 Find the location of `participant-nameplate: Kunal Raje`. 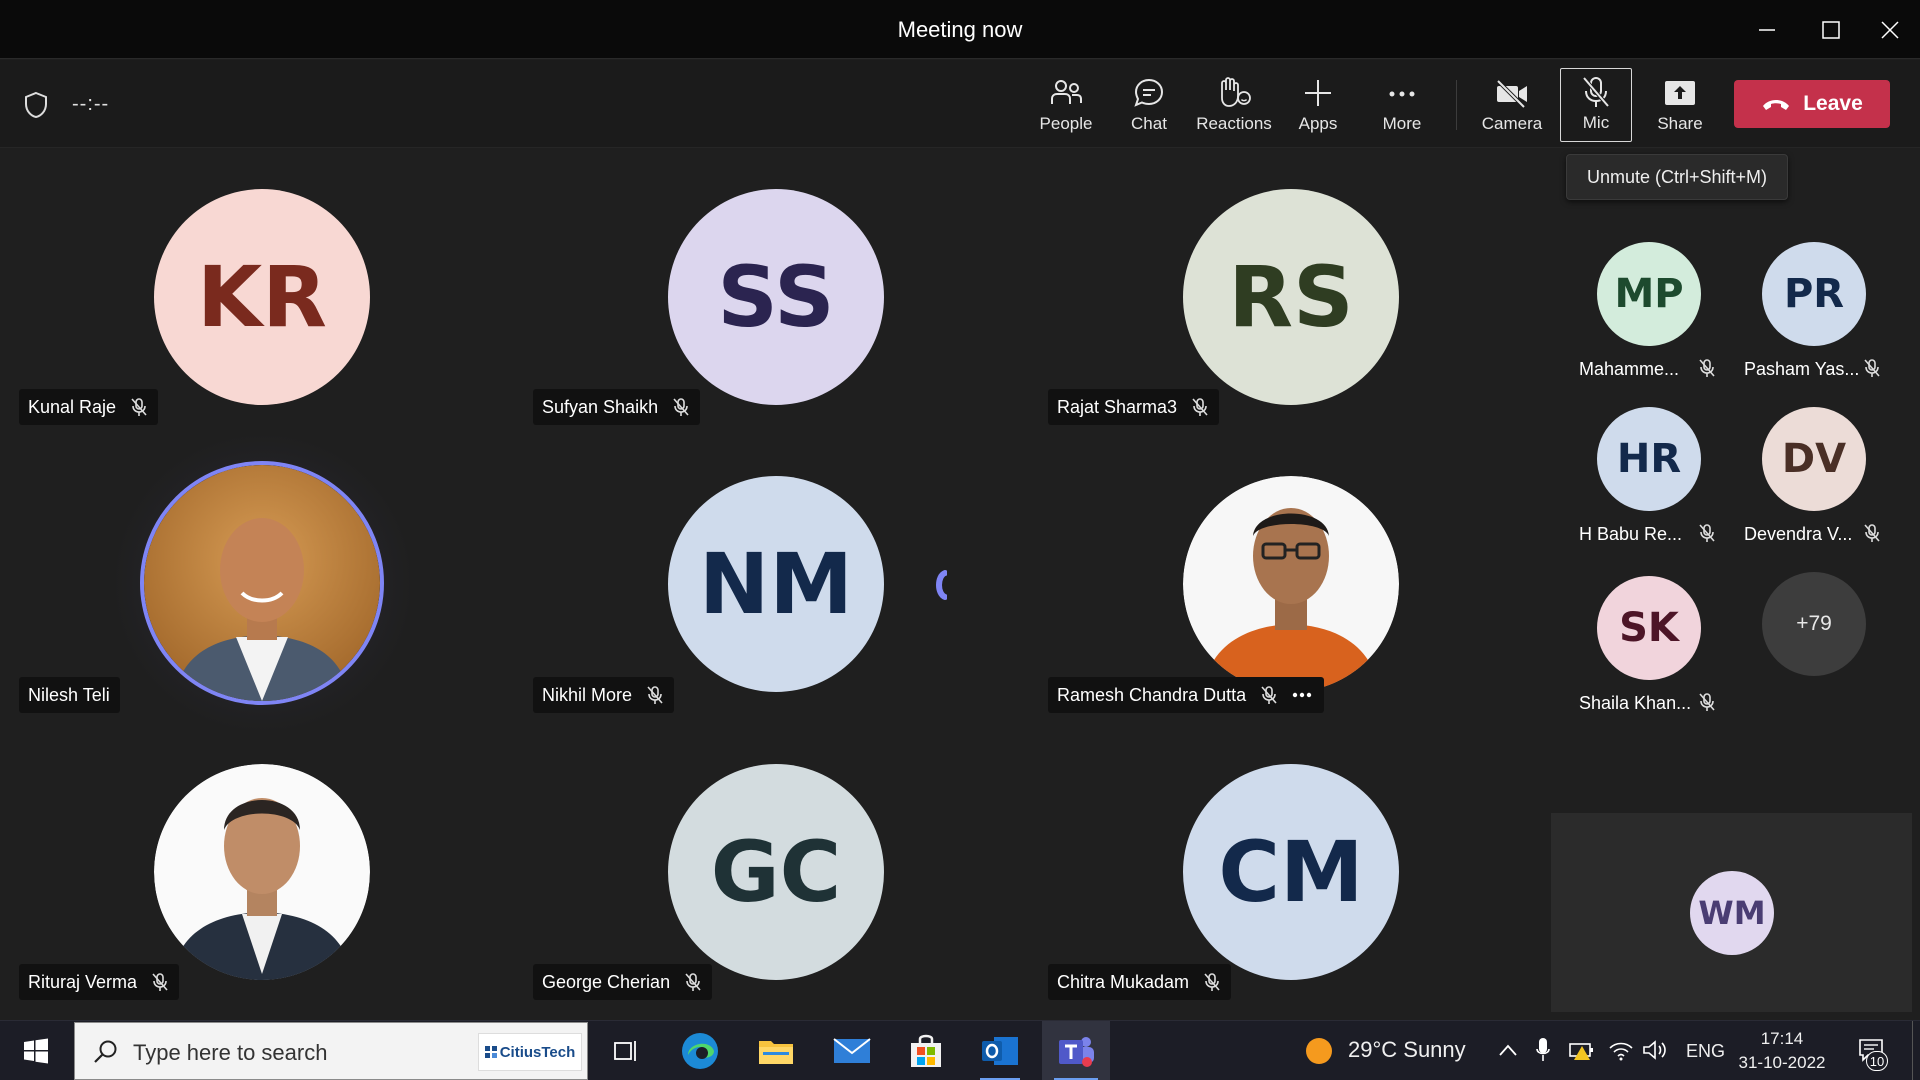

participant-nameplate: Kunal Raje is located at coordinates (89, 407).